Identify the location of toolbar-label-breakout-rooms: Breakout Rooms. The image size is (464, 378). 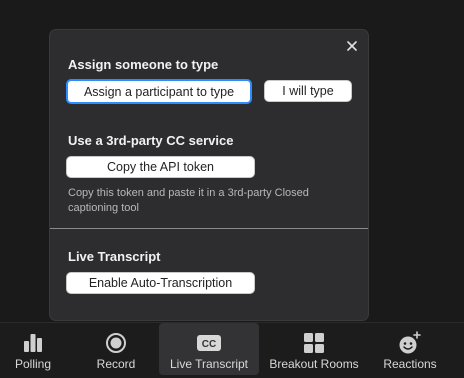
(314, 364).